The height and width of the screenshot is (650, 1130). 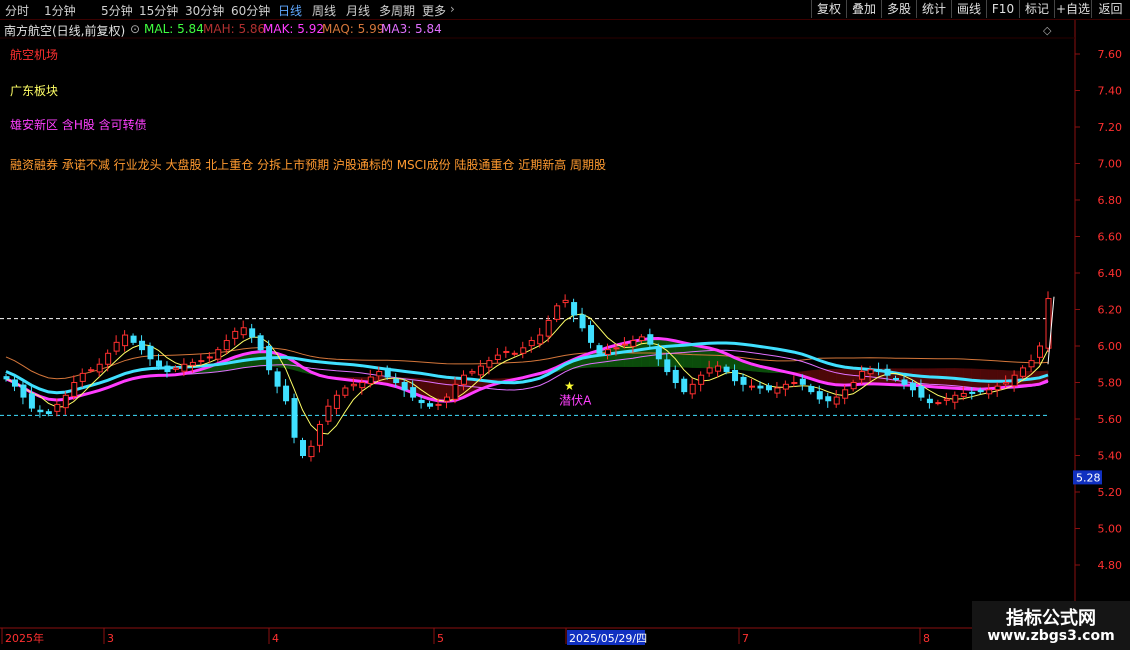 What do you see at coordinates (294, 29) in the screenshot?
I see `ma-k-value: MAK: 5.92` at bounding box center [294, 29].